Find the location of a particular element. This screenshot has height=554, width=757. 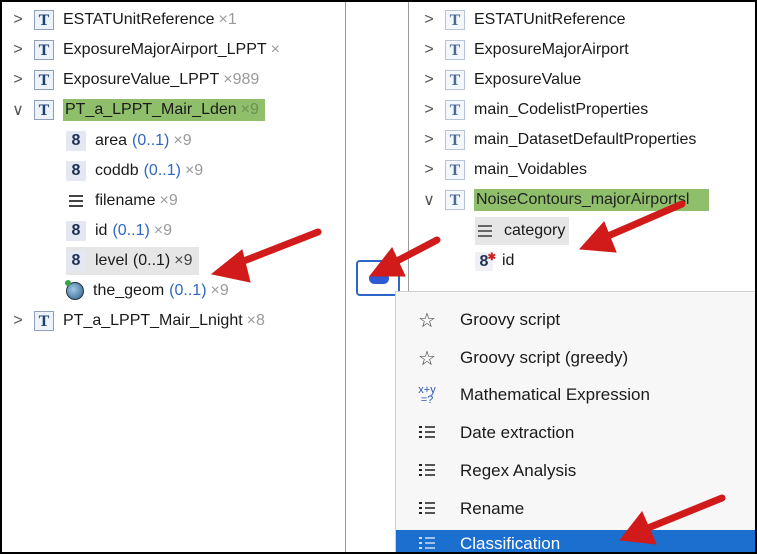

type-name: PT_a_LPPT_Mair_Lnight is located at coordinates (153, 320).